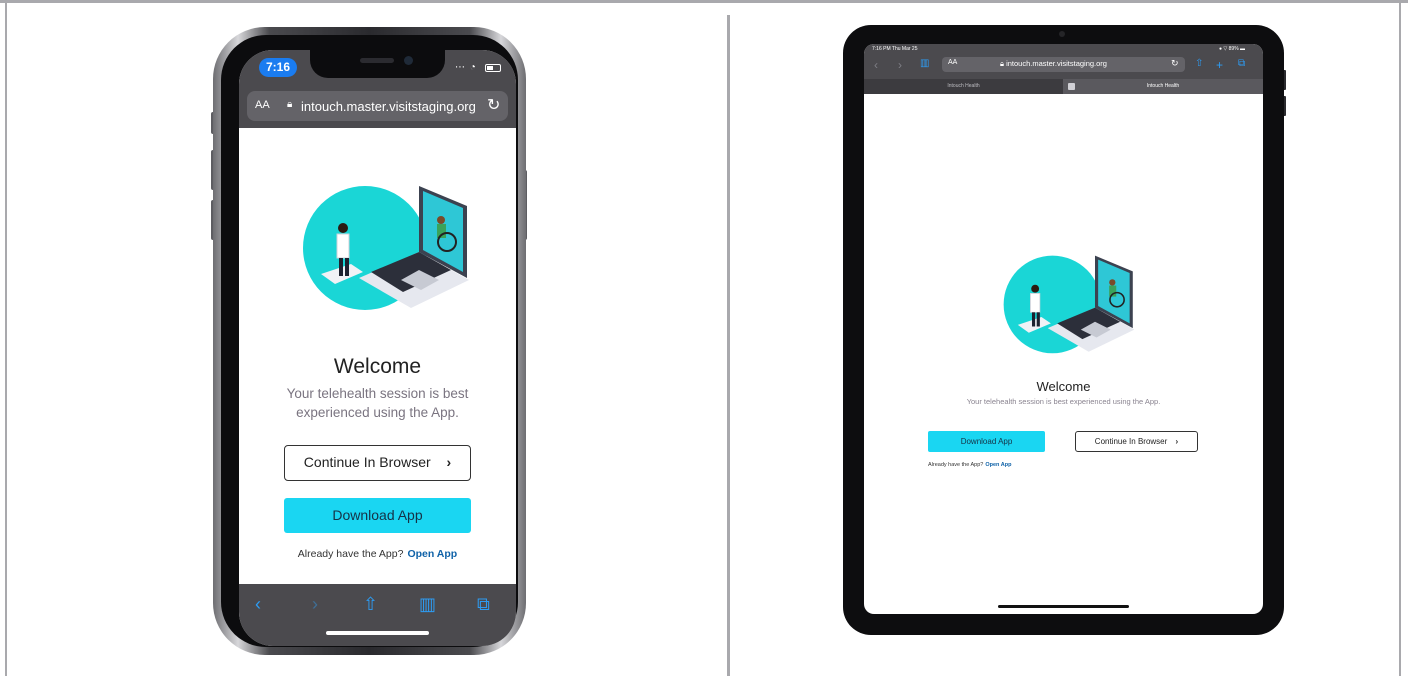 This screenshot has height=676, width=1408. I want to click on url-label: intouch.master.visitstaging.org, so click(1056, 63).